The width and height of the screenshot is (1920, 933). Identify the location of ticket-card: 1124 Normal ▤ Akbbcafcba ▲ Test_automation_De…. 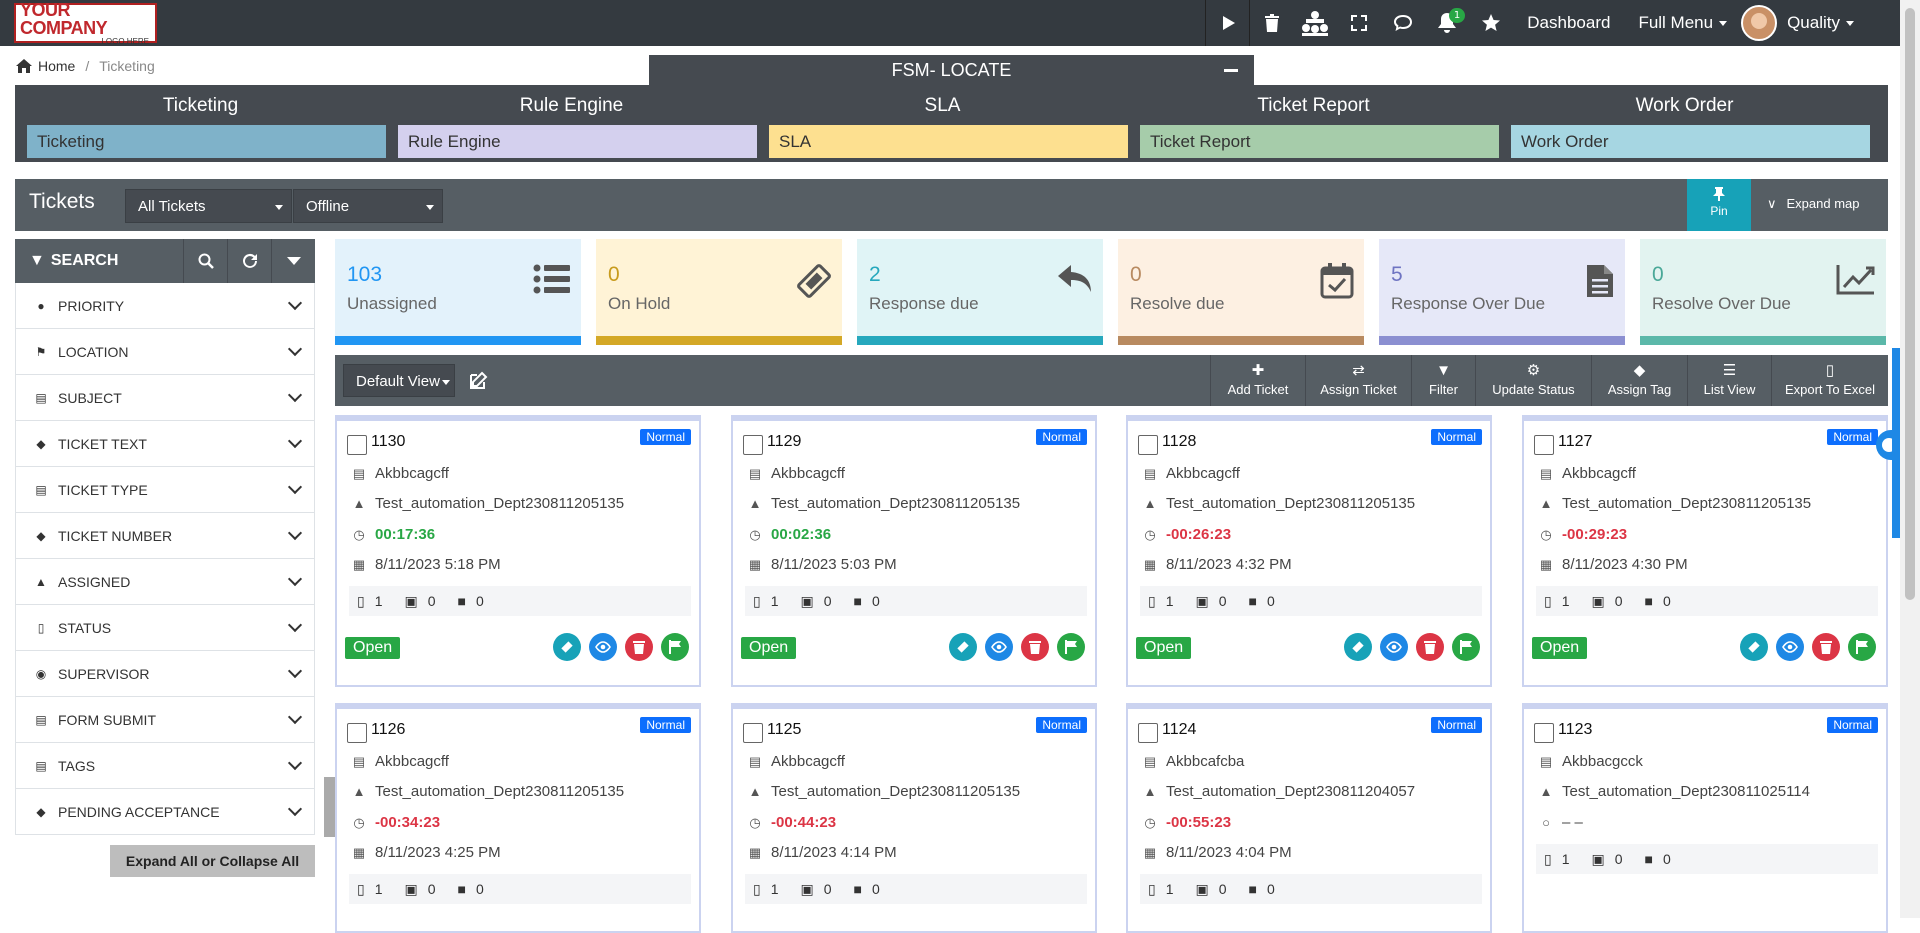
(1309, 818).